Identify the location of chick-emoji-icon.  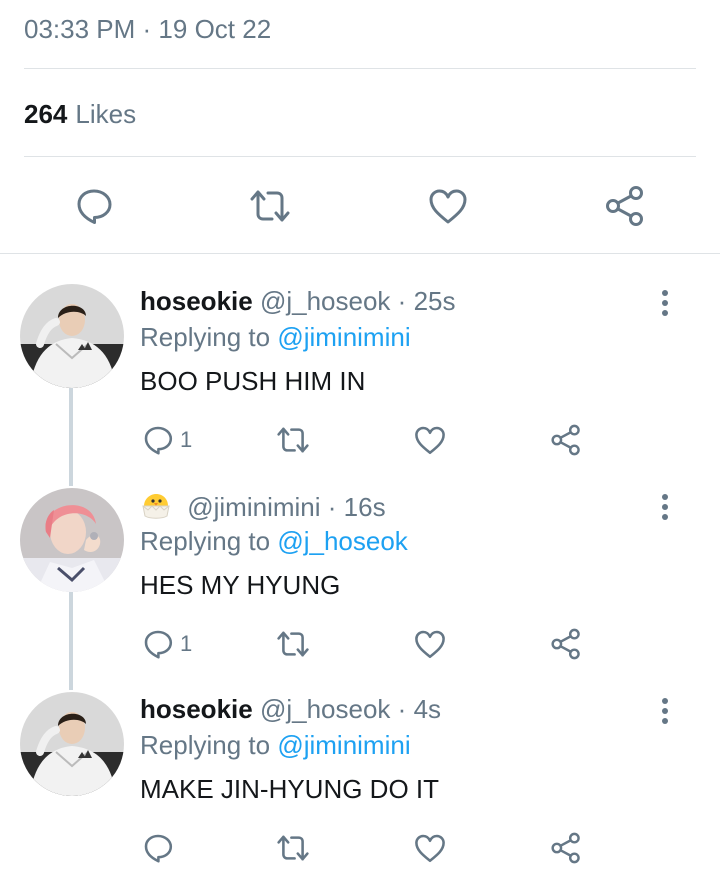
(157, 508).